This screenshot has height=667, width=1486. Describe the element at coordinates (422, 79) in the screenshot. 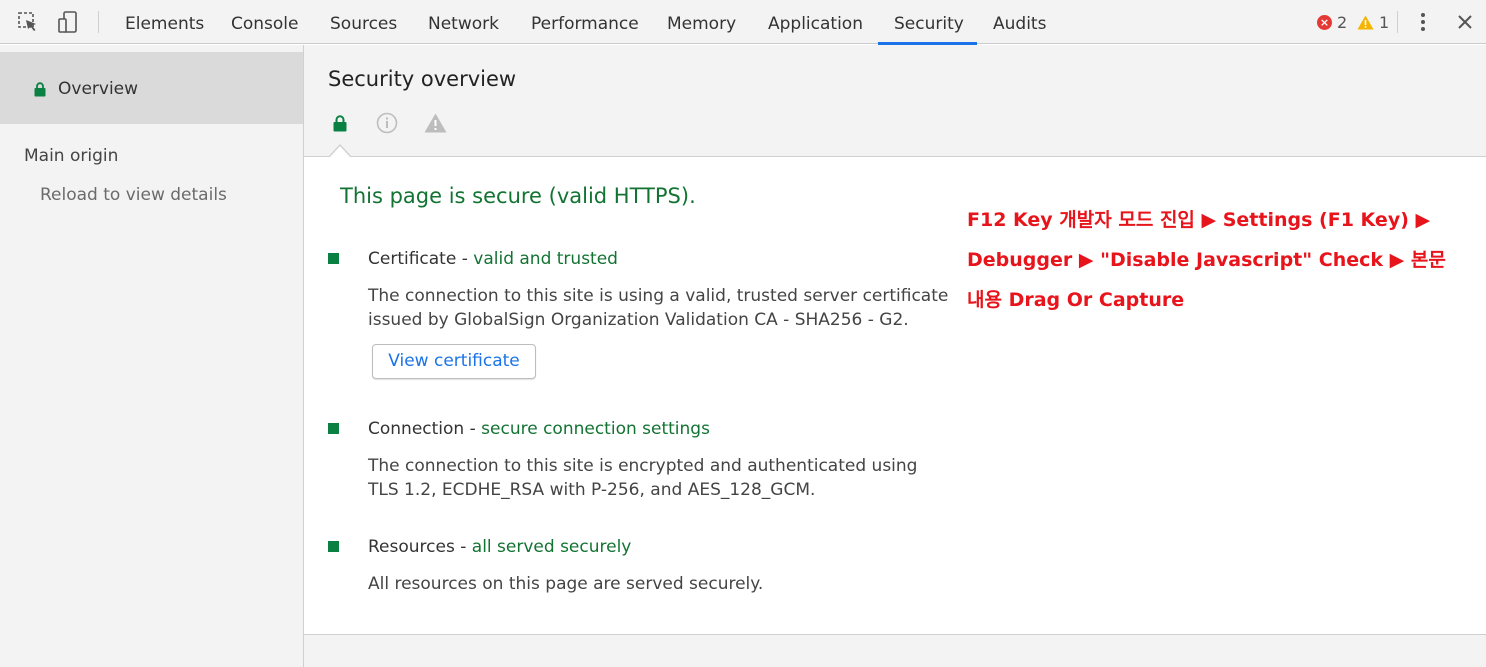

I see `page-title: Security overview` at that location.